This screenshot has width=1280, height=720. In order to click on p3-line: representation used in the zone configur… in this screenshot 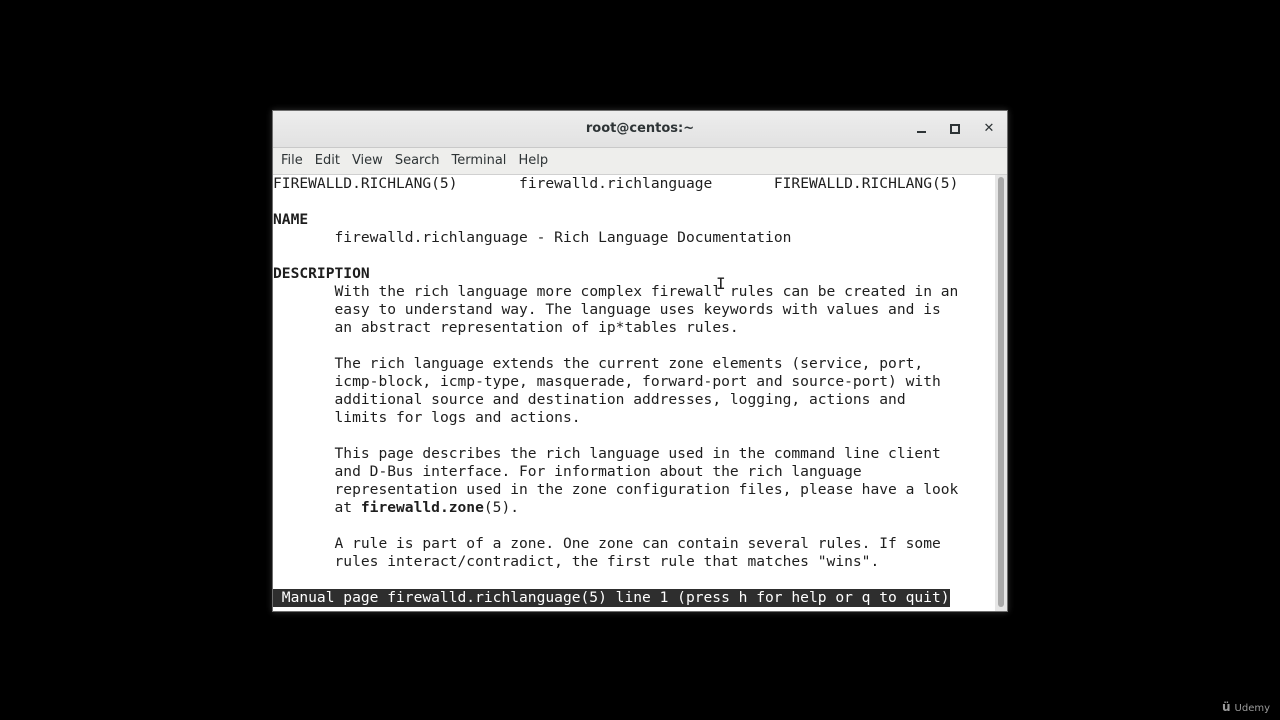, I will do `click(646, 489)`.